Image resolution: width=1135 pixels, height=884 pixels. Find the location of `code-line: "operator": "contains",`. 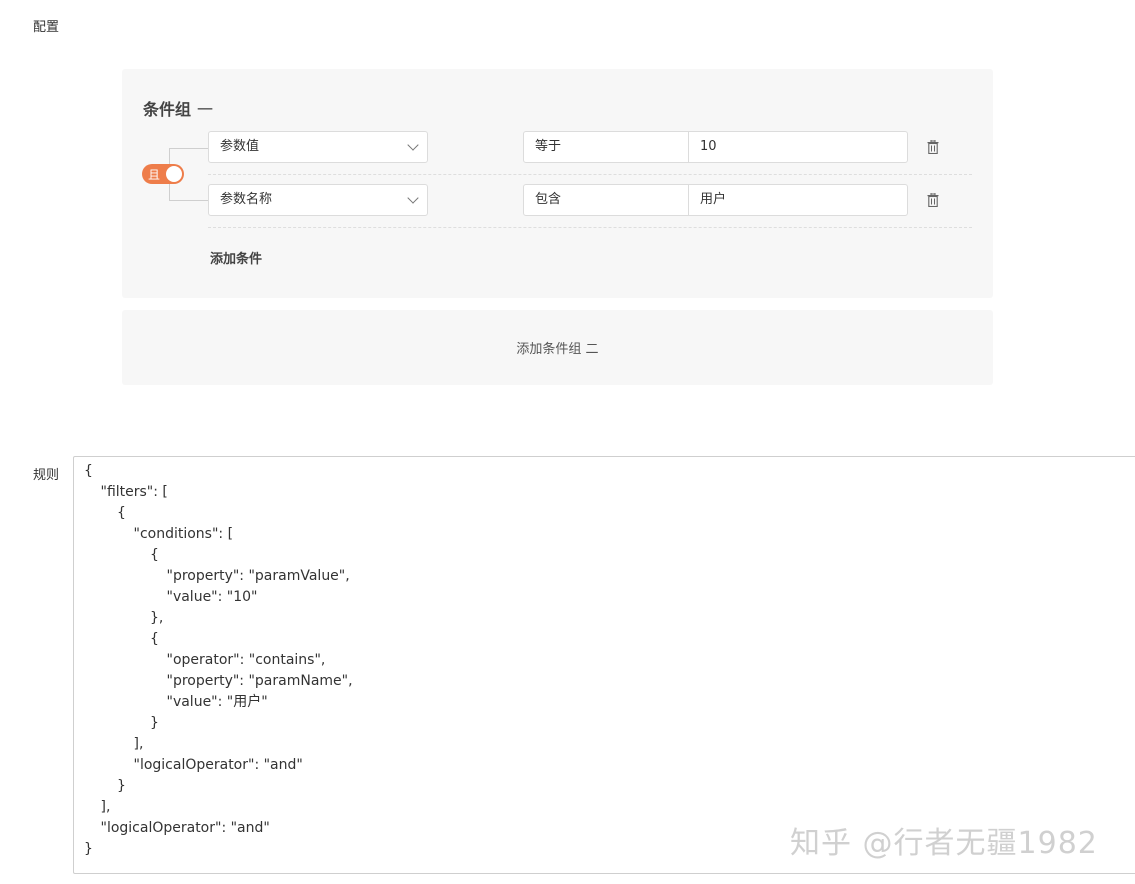

code-line: "operator": "contains", is located at coordinates (246, 660).